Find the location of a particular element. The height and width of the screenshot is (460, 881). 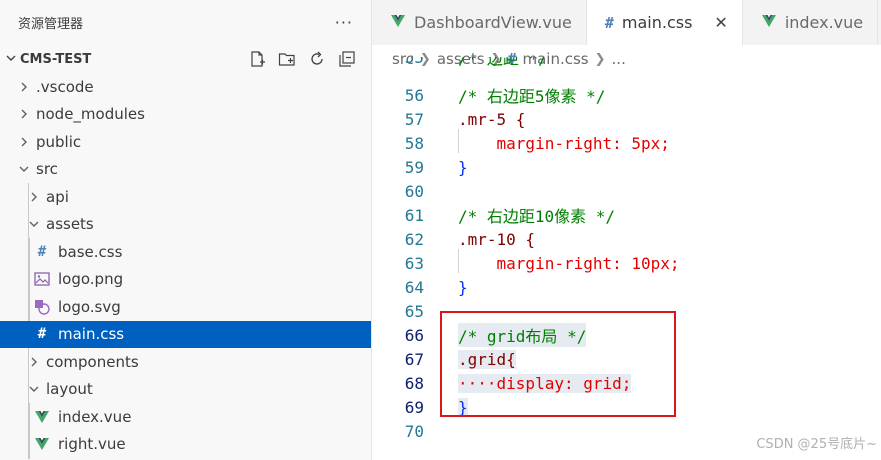

tree-file-logo-png: logo.png is located at coordinates (185, 280).